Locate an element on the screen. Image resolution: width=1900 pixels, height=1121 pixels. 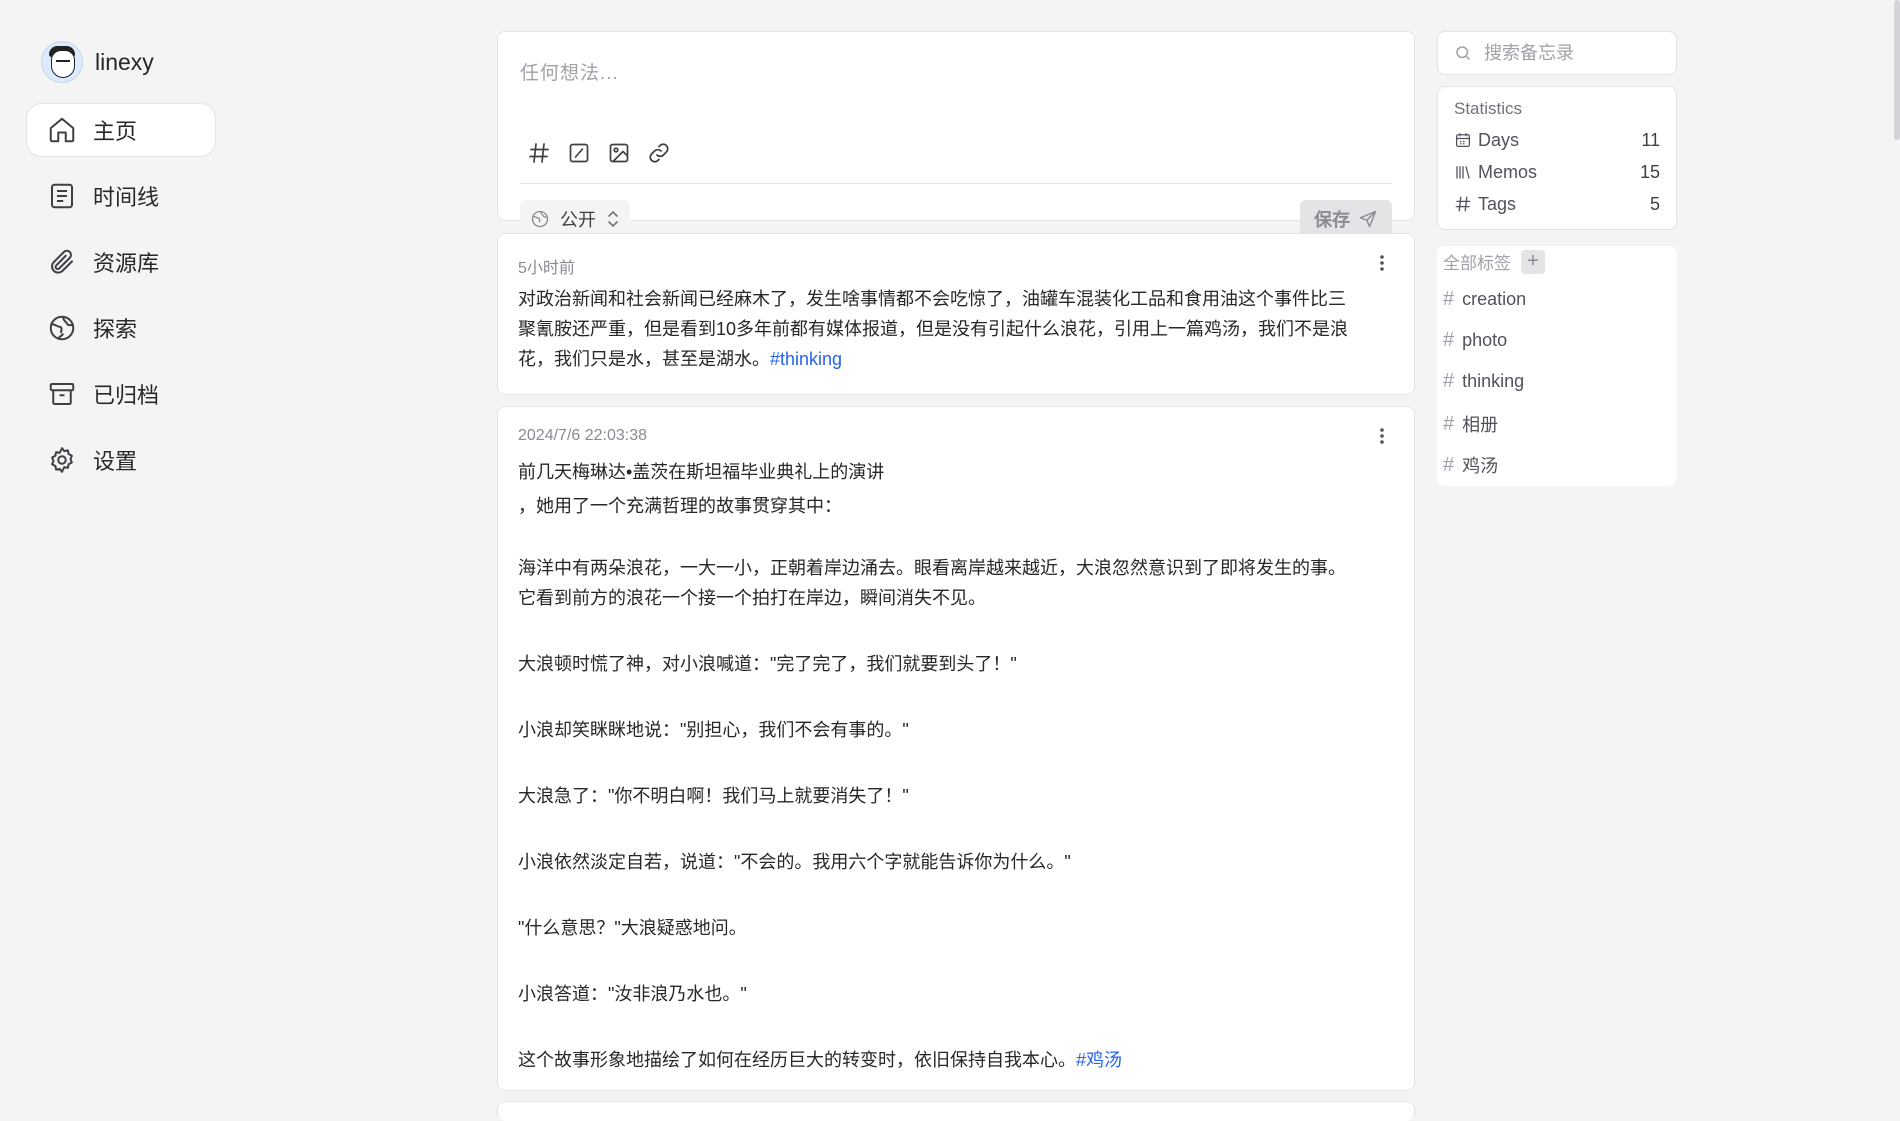
sidebar-item-timeline: 时间线 is located at coordinates (121, 196).